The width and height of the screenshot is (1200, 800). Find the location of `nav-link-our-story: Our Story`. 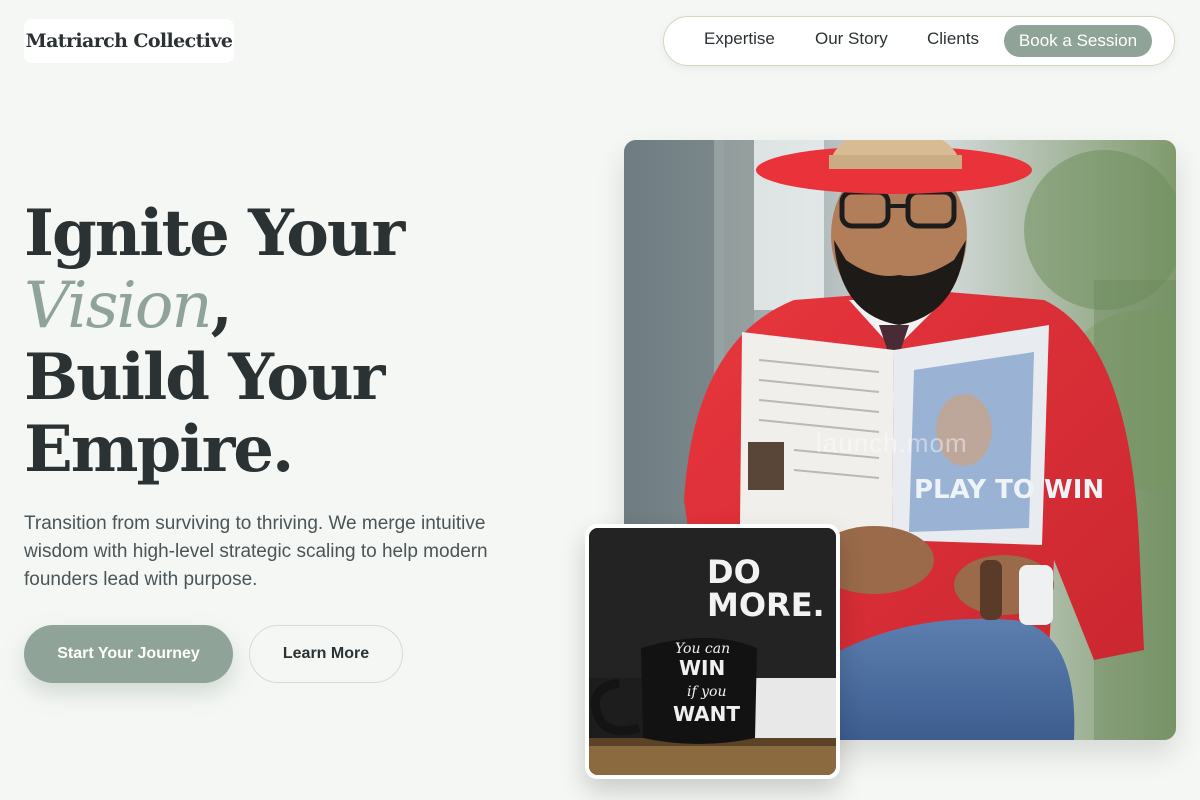

nav-link-our-story: Our Story is located at coordinates (851, 39).